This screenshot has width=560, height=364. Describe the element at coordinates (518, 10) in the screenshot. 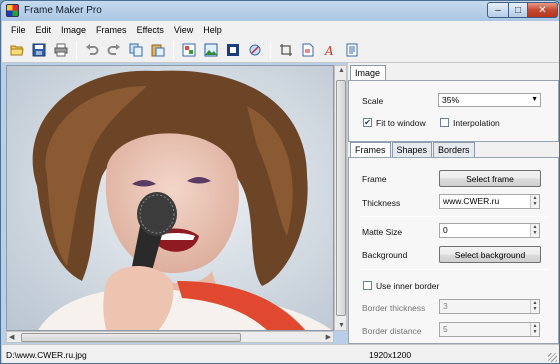

I see `maximize-button: □` at that location.